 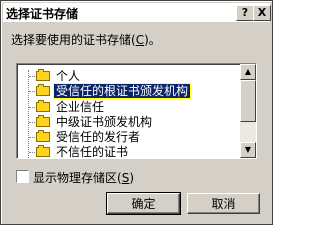 I want to click on store-item-label: 不信任的证书, so click(x=92, y=151).